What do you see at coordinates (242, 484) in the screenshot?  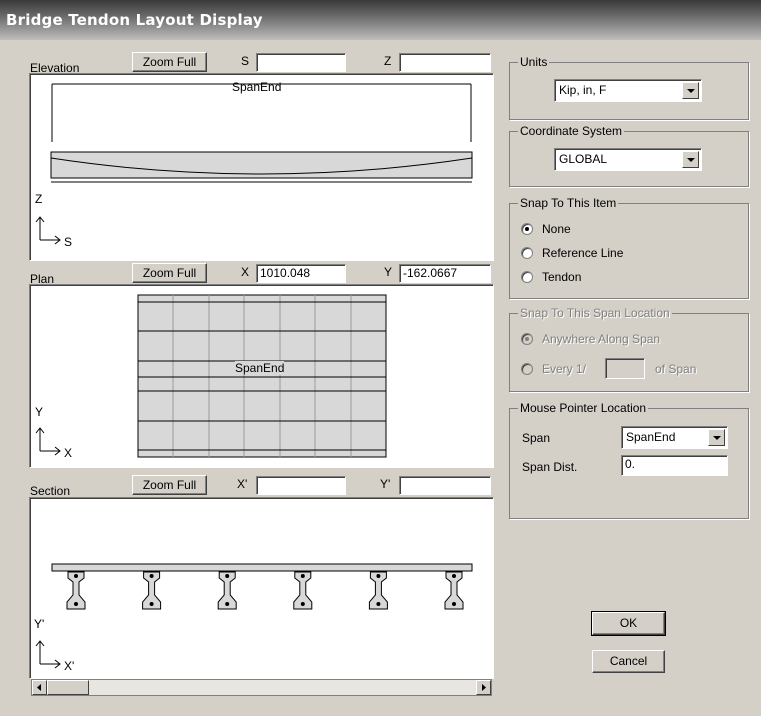 I see `section-x-label: X'` at bounding box center [242, 484].